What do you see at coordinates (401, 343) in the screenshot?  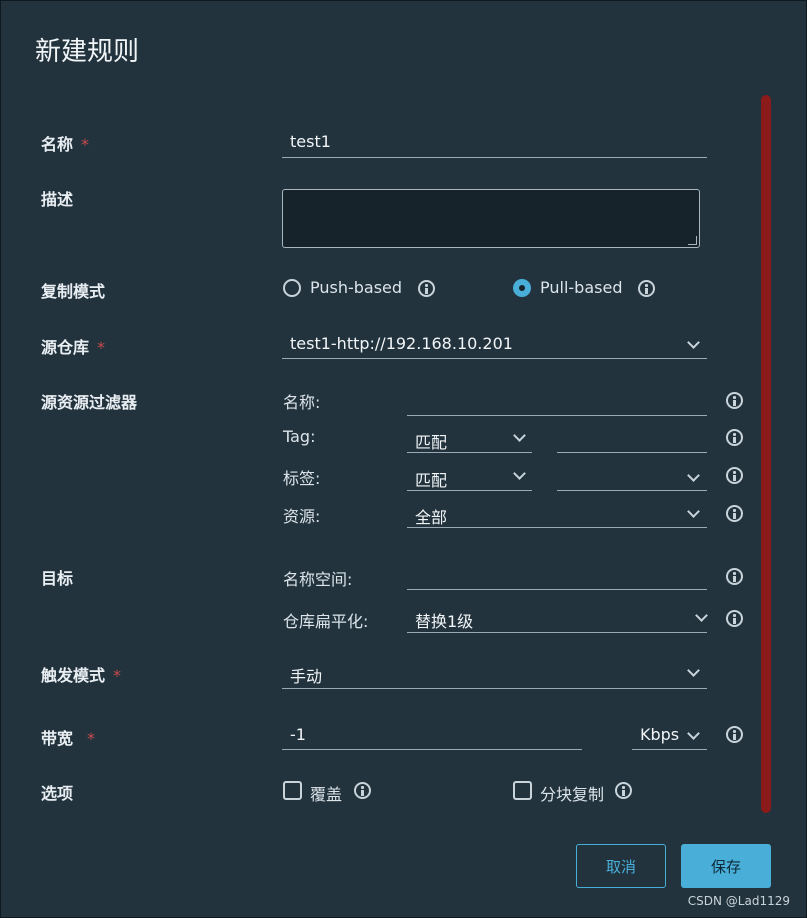 I see `source-registry-value: test1-http://192.168.10.201` at bounding box center [401, 343].